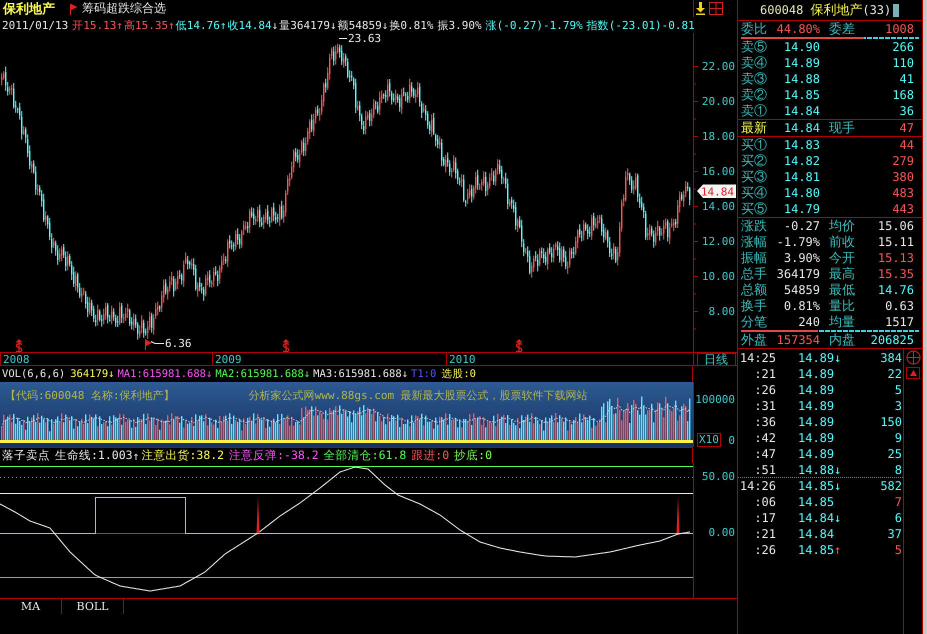 The width and height of the screenshot is (927, 634). Describe the element at coordinates (898, 405) in the screenshot. I see `trade-volume: 3` at that location.